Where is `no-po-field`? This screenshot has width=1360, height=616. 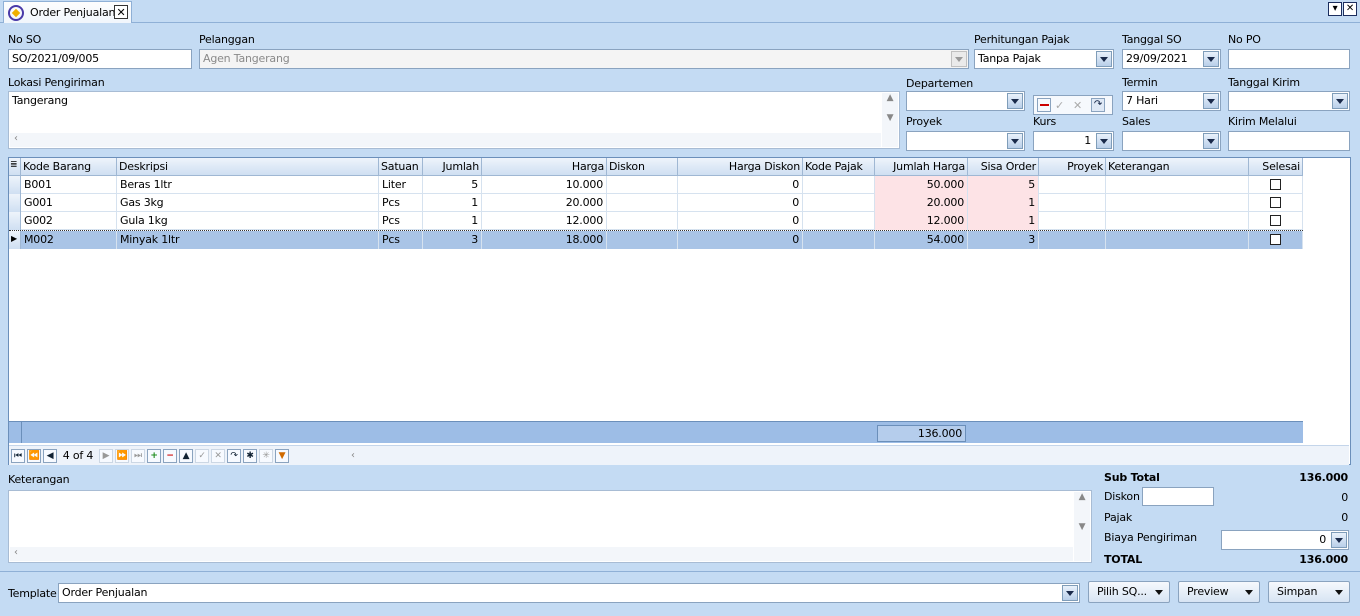 no-po-field is located at coordinates (1289, 59).